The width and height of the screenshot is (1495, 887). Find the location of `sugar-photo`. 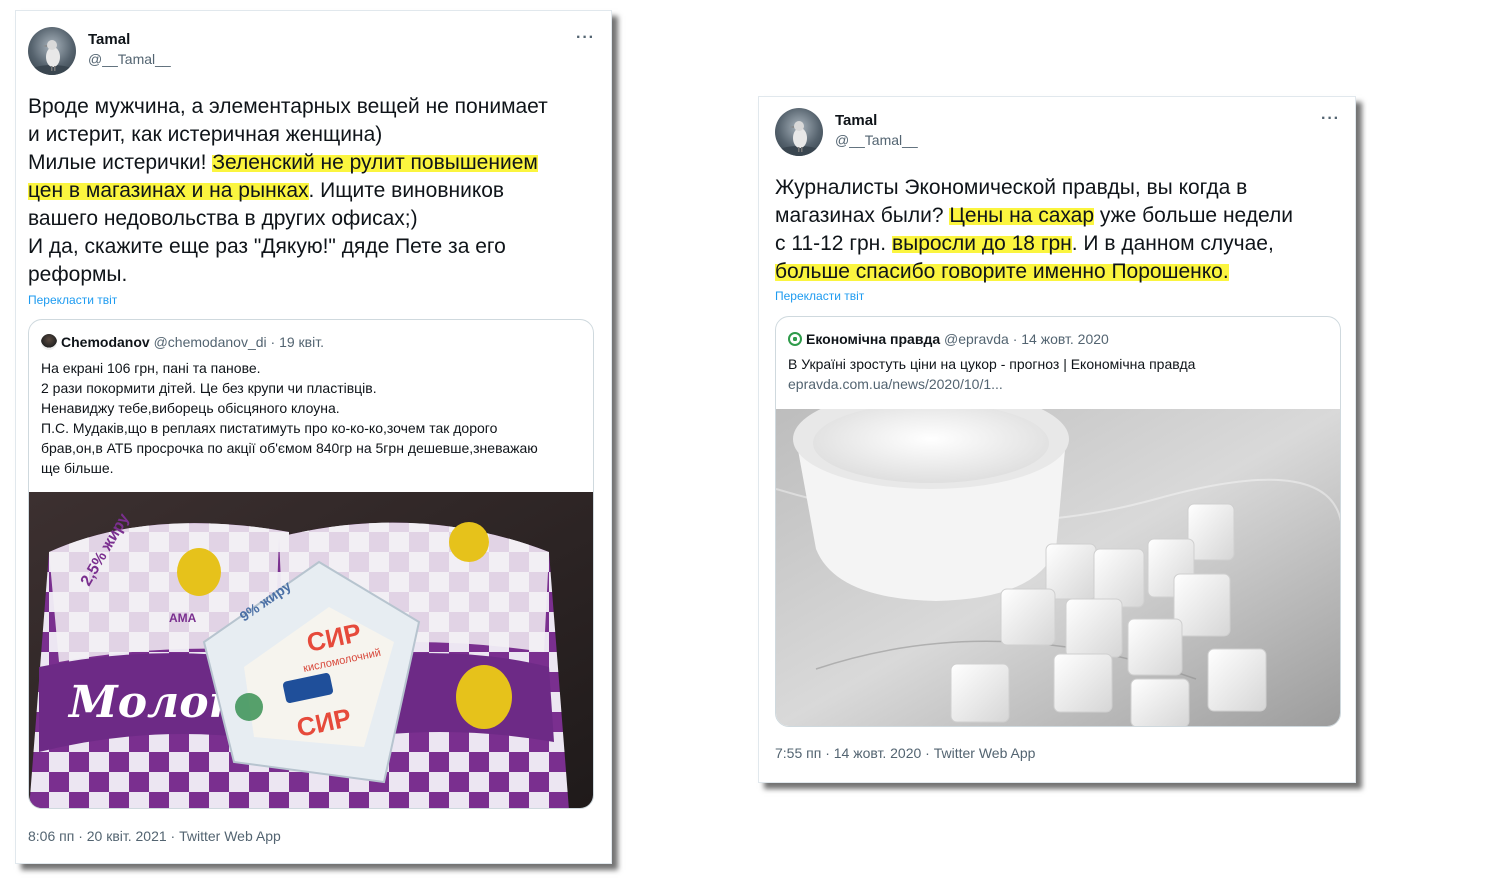

sugar-photo is located at coordinates (1058, 567).